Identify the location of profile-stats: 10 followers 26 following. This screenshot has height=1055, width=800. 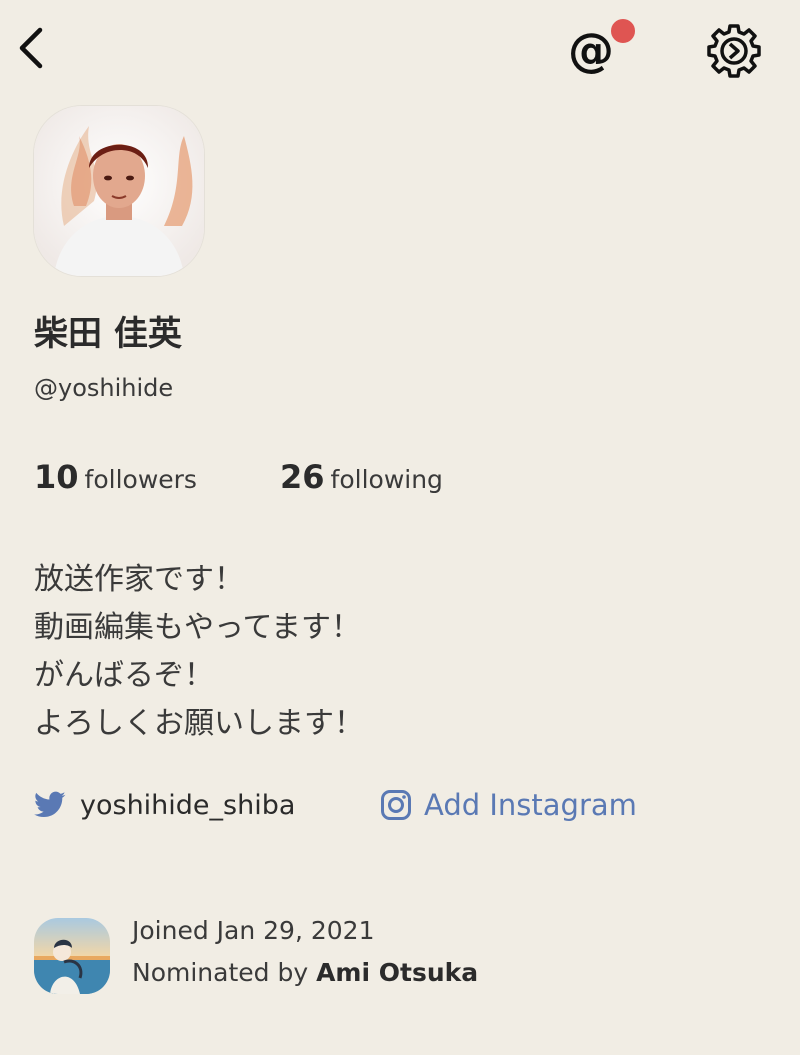
(384, 480).